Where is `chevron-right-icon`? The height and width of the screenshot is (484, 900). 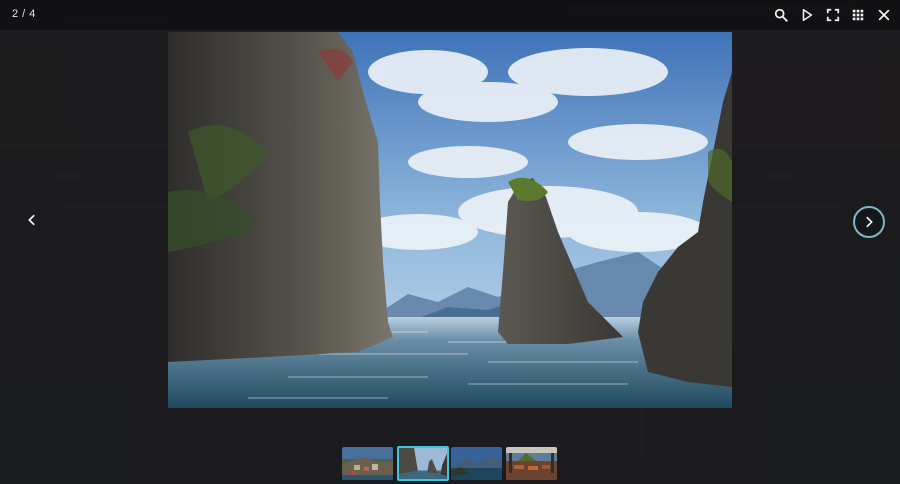
chevron-right-icon is located at coordinates (869, 222).